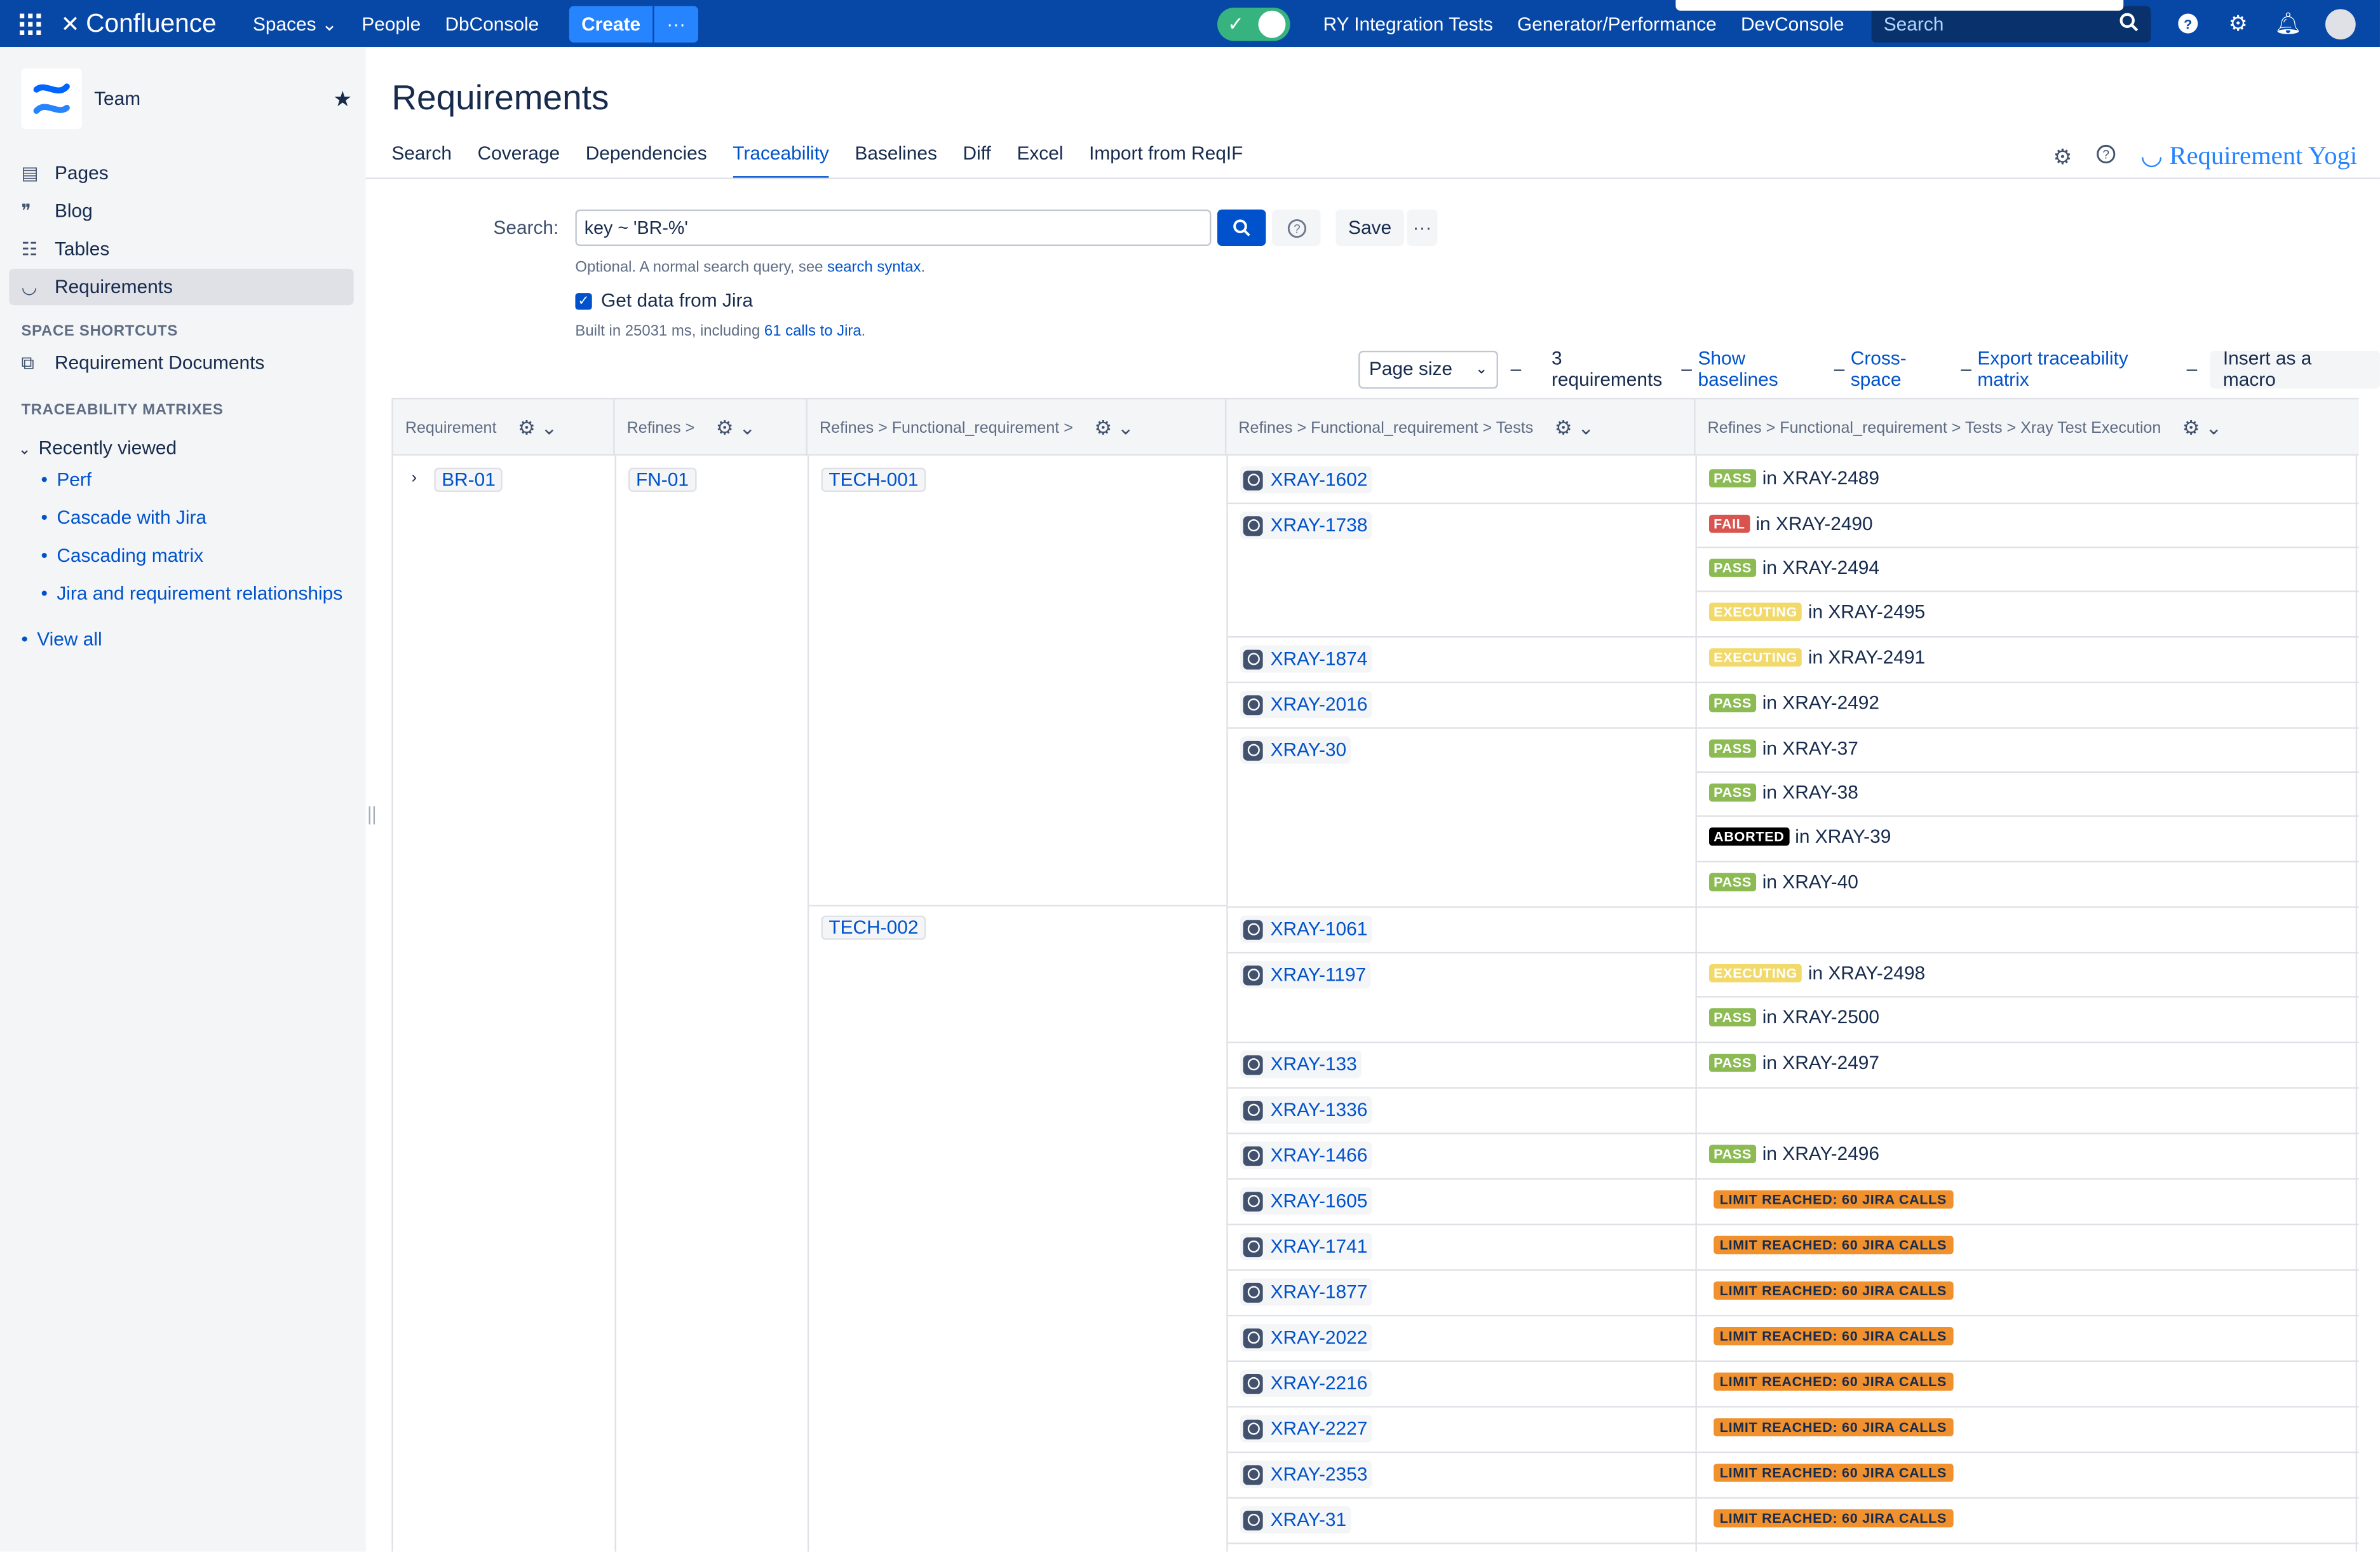  What do you see at coordinates (181, 362) in the screenshot?
I see `shortcut-requirement-documents: ⧉ Requirement Documents` at bounding box center [181, 362].